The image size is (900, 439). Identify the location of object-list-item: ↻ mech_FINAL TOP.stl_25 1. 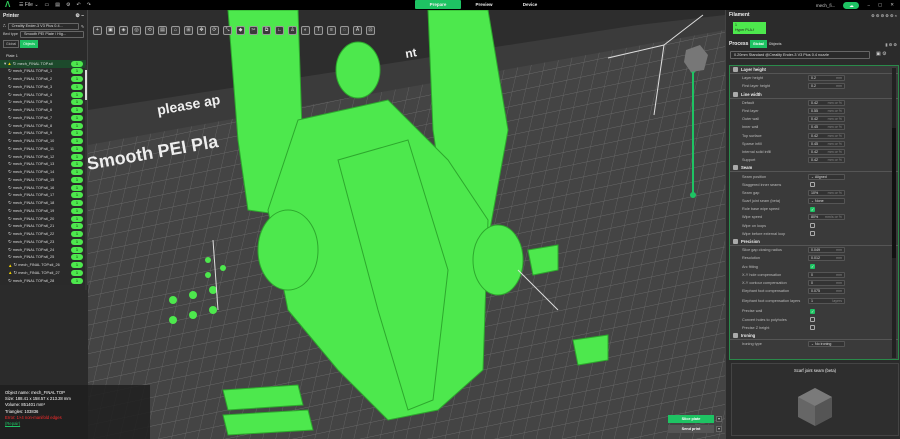
(43, 258).